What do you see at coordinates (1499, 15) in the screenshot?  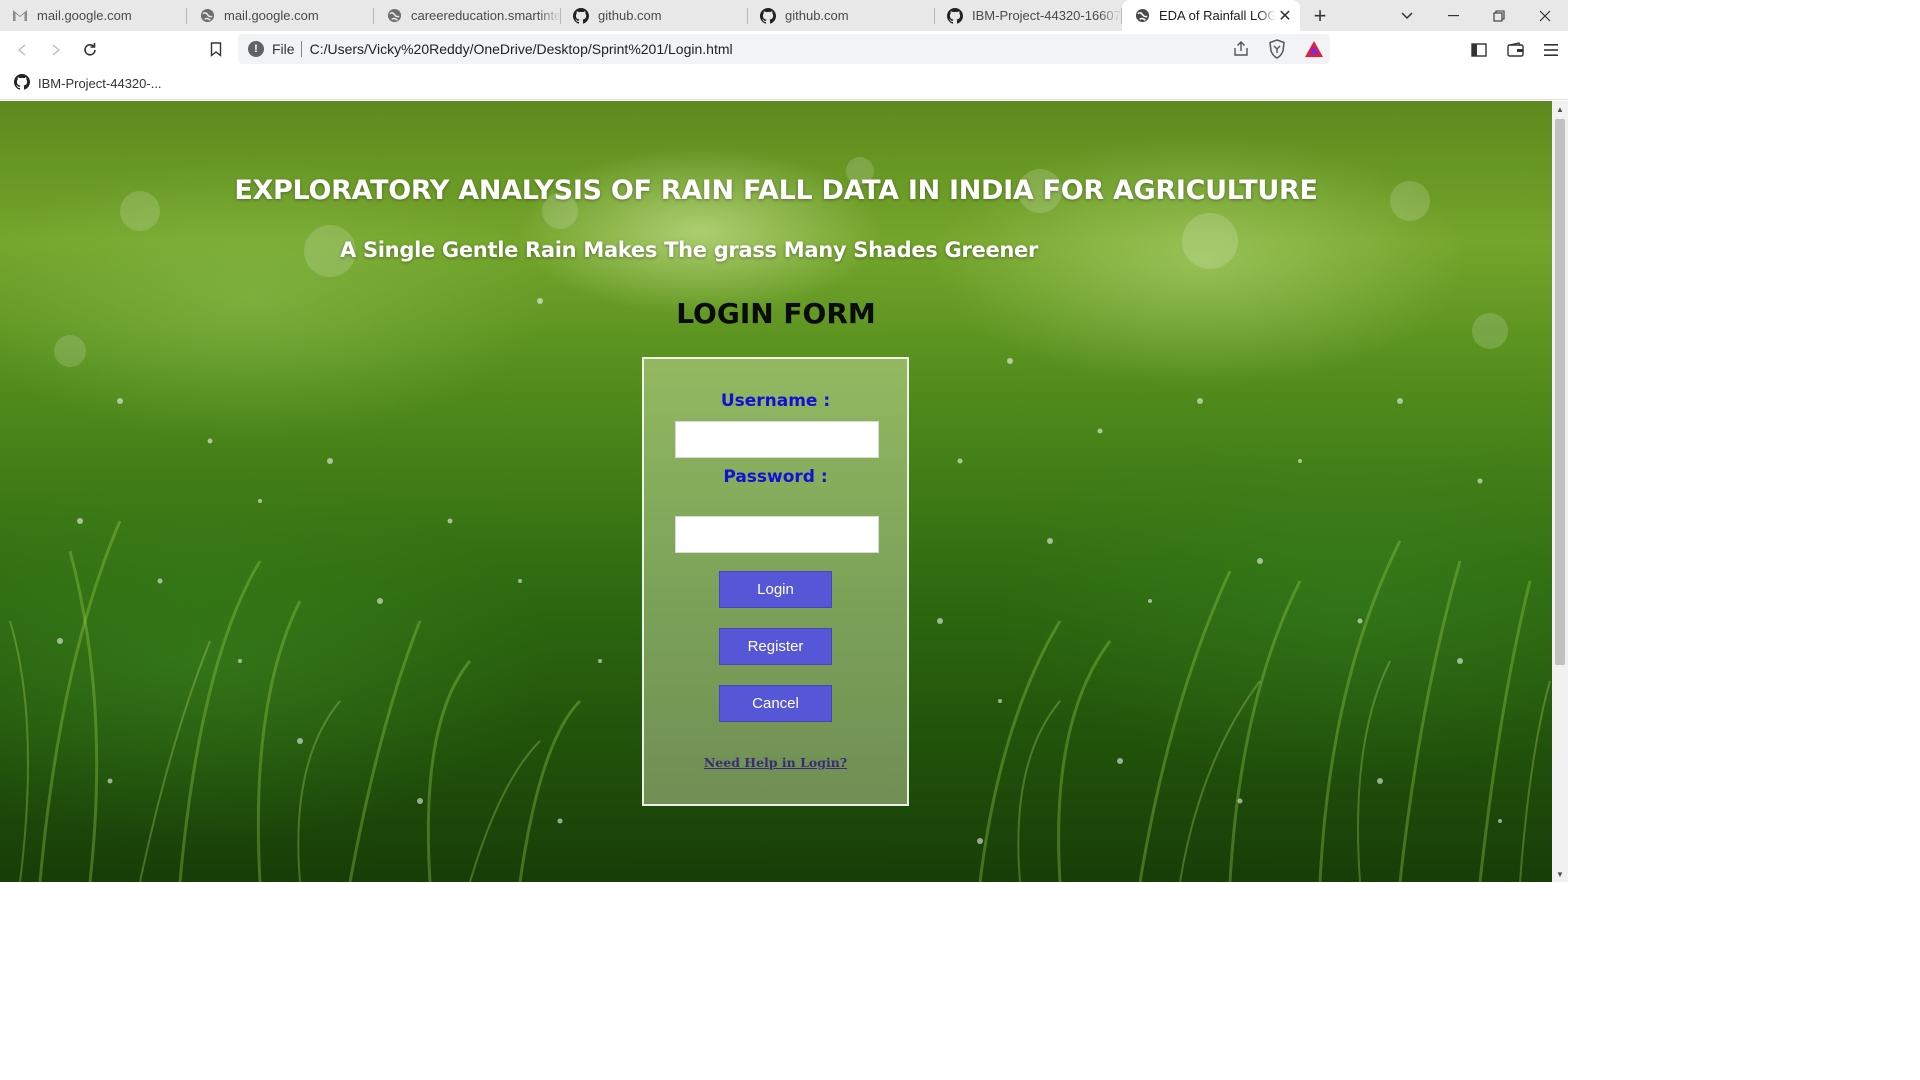 I see `restore-icon` at bounding box center [1499, 15].